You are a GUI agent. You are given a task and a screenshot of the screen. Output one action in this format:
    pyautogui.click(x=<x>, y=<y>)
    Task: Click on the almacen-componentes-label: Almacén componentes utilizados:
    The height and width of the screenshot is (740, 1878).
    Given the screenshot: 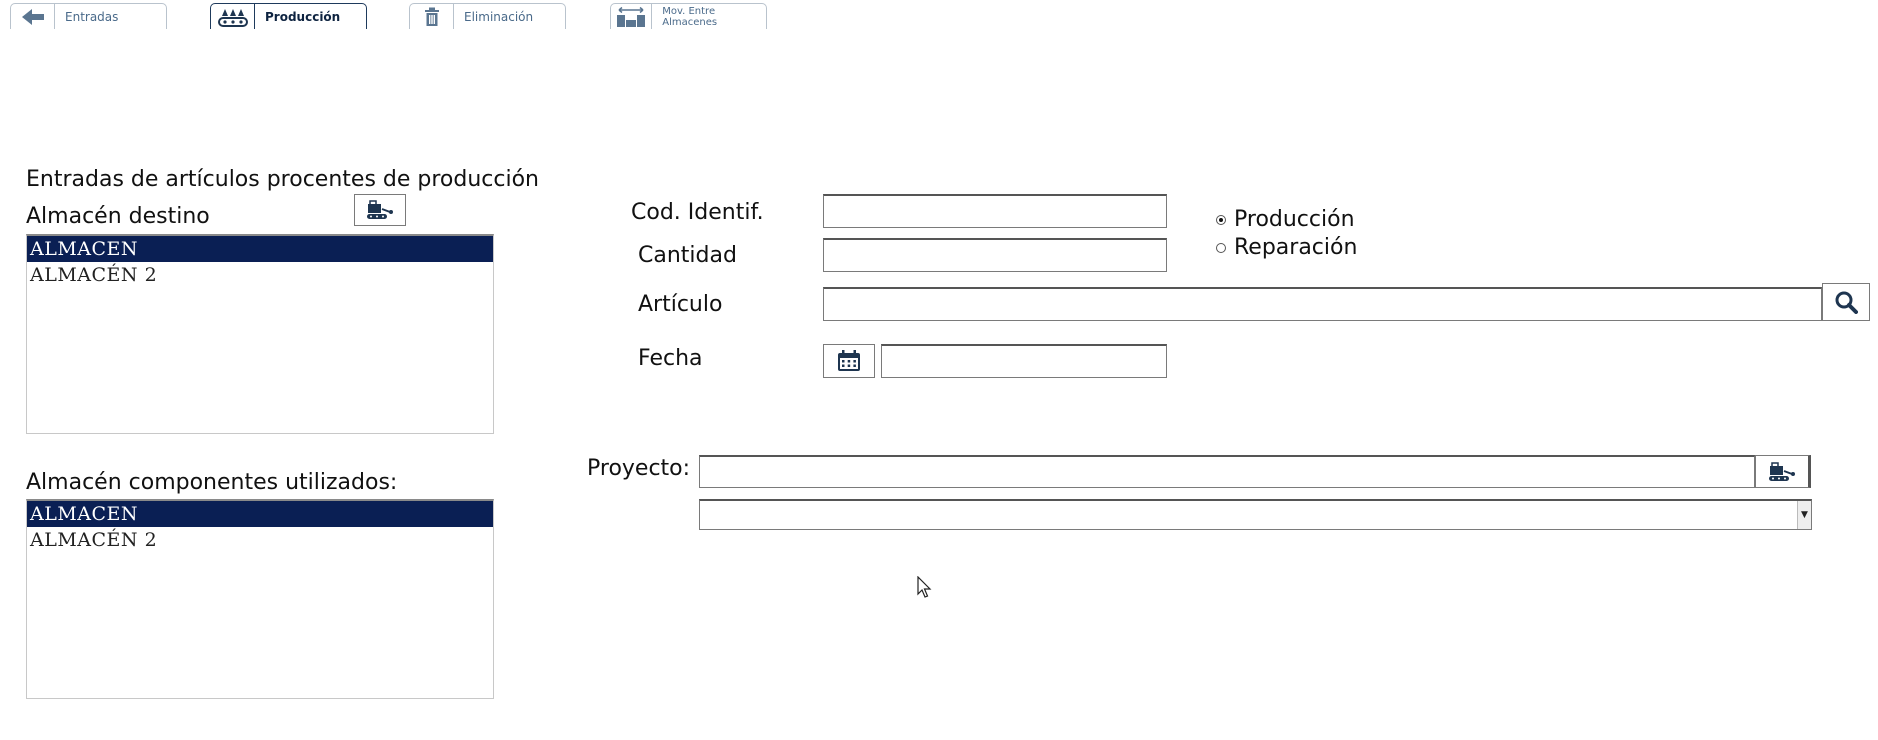 What is the action you would take?
    pyautogui.click(x=212, y=482)
    